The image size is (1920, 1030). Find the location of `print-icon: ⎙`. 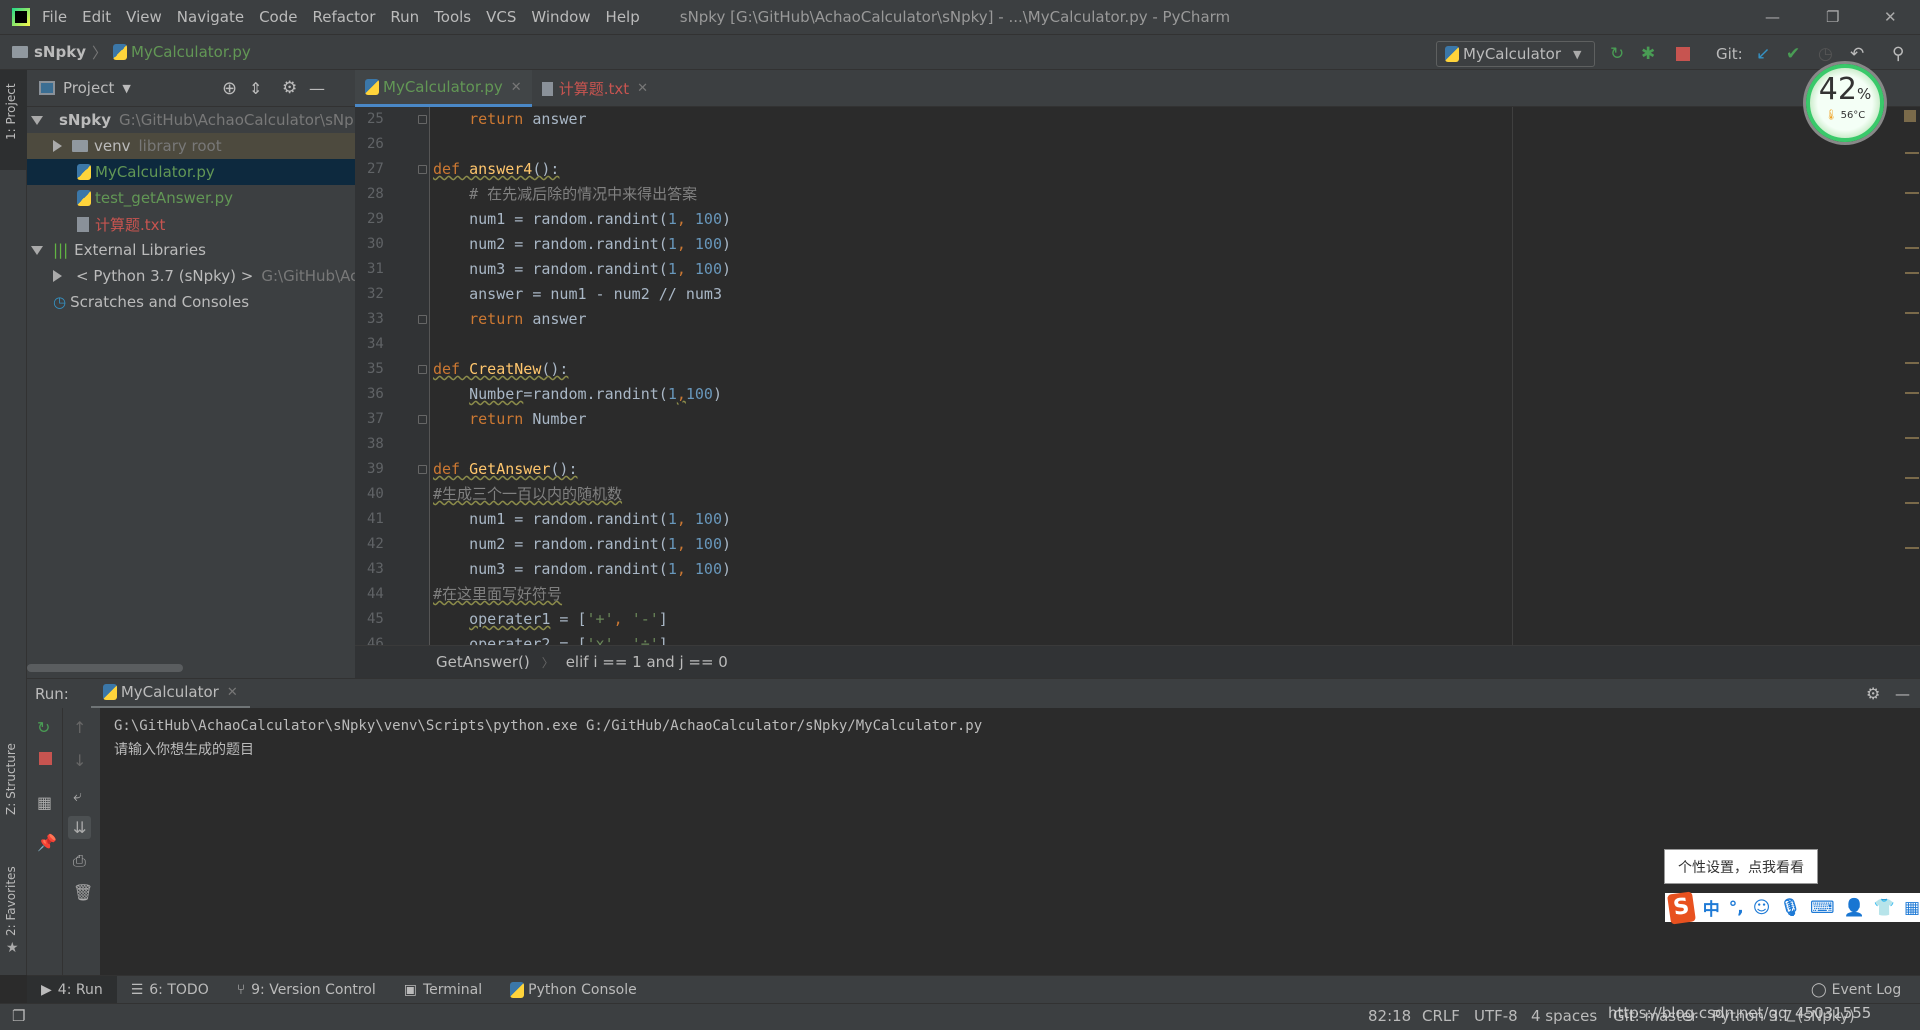

print-icon: ⎙ is located at coordinates (79, 861).